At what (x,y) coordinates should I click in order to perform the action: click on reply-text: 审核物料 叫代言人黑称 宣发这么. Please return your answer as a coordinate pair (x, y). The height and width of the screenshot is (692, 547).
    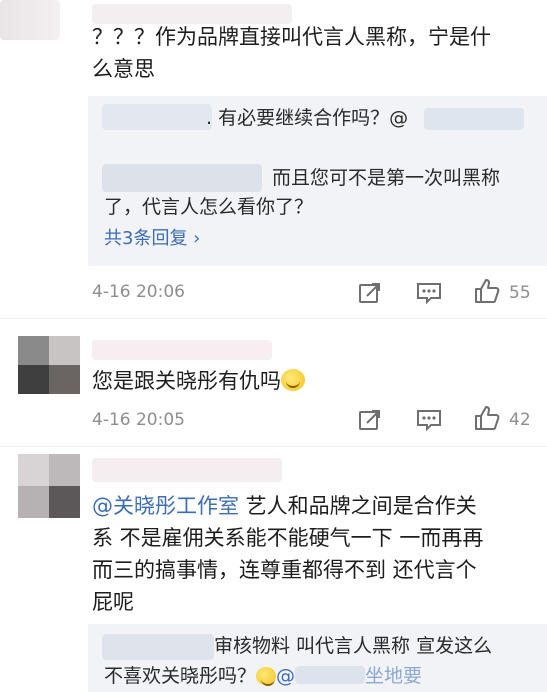
    Looking at the image, I should click on (353, 646).